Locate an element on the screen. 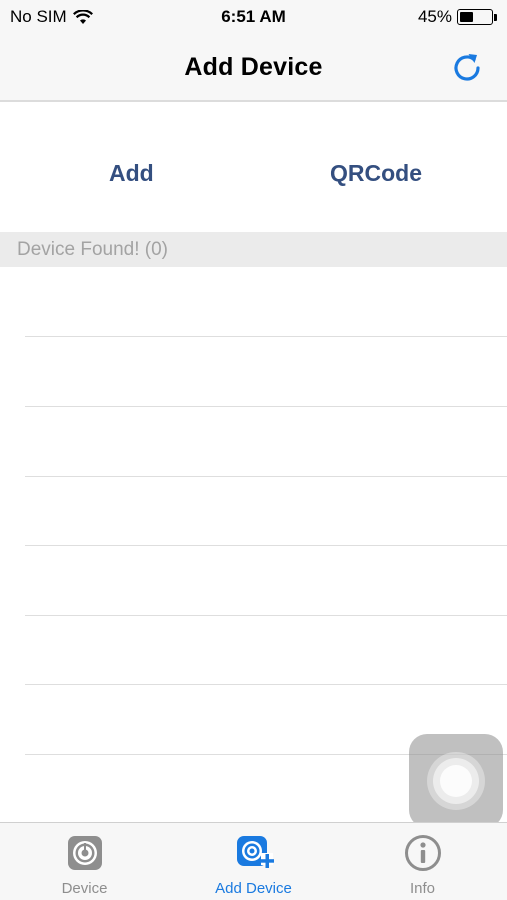 The image size is (507, 900). add-button: Add is located at coordinates (131, 173).